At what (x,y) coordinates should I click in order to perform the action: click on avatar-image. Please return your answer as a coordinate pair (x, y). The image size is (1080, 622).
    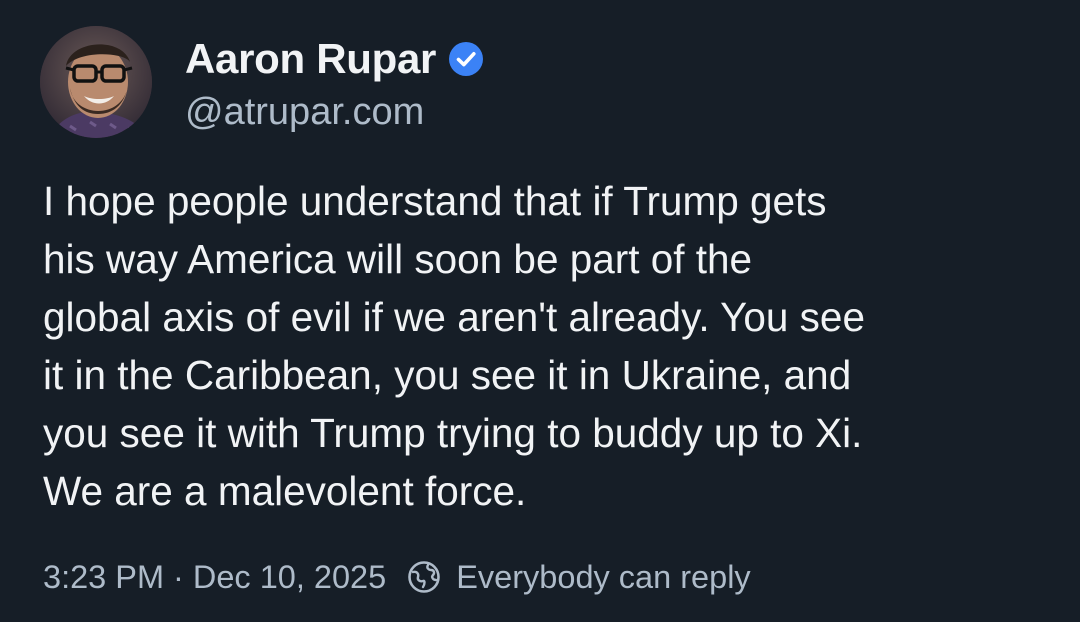
    Looking at the image, I should click on (96, 82).